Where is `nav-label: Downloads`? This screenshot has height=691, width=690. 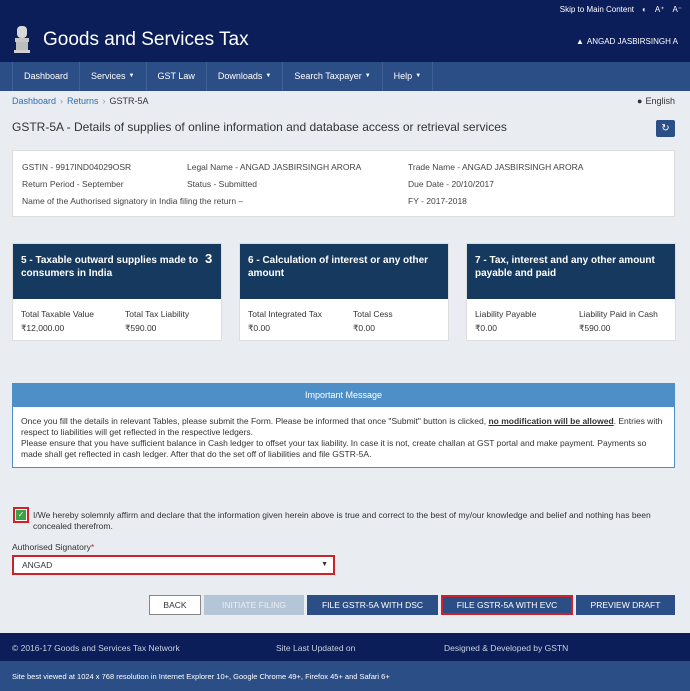 nav-label: Downloads is located at coordinates (240, 76).